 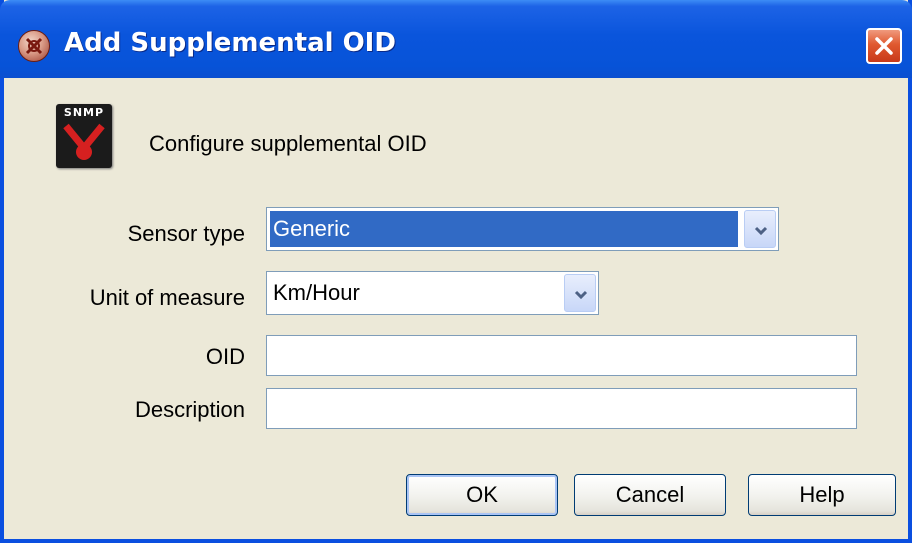 I want to click on title-bar: Add Supplemental OID, so click(x=456, y=39).